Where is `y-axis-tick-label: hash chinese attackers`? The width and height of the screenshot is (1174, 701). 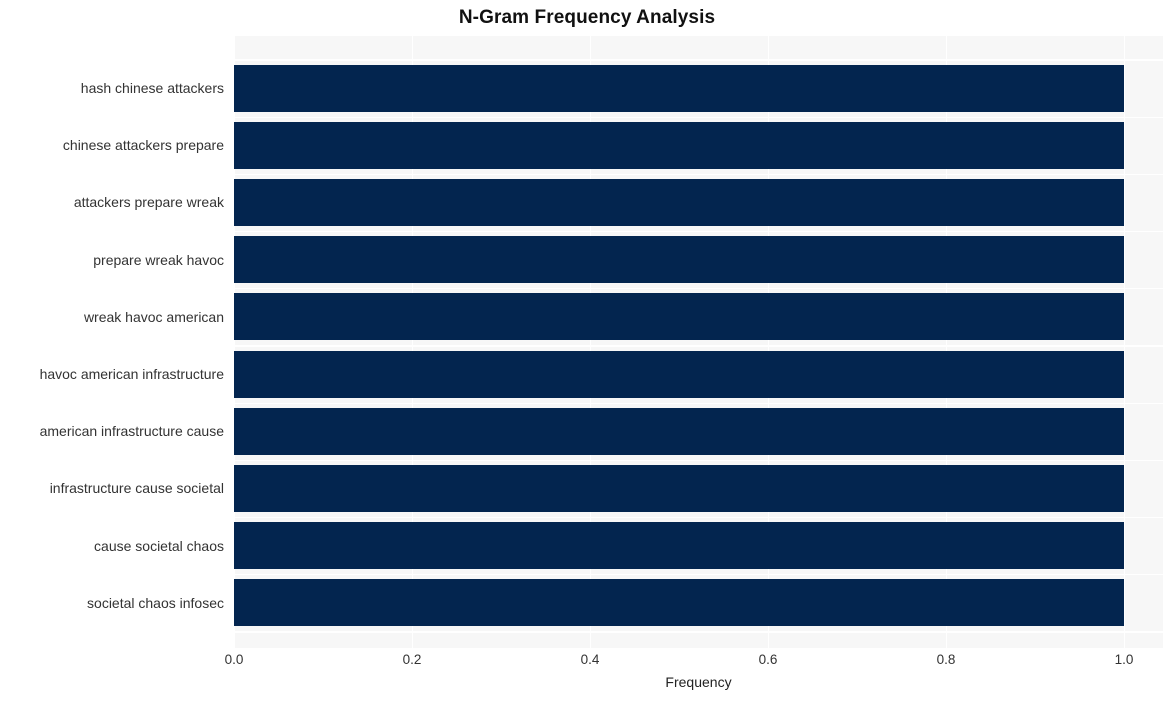
y-axis-tick-label: hash chinese attackers is located at coordinates (152, 88).